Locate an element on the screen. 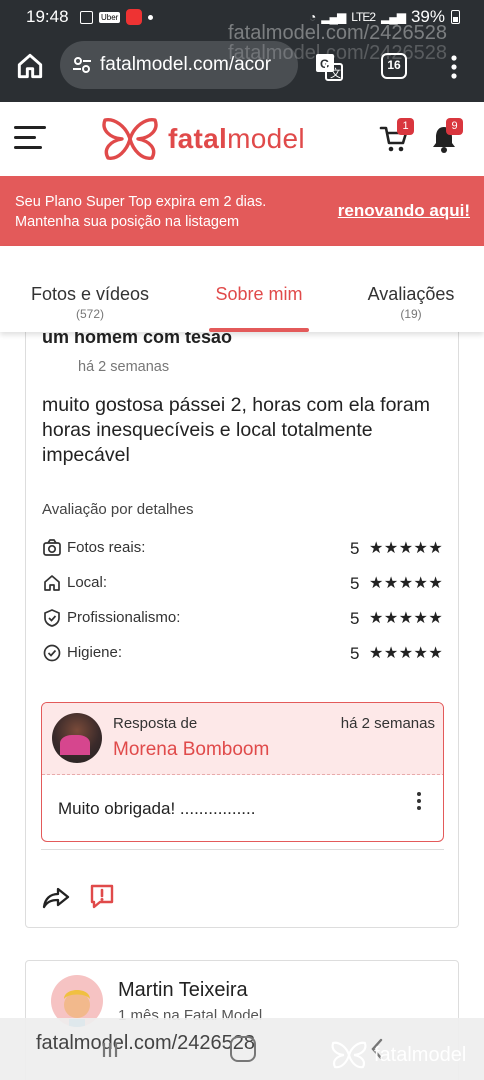 The height and width of the screenshot is (1080, 484). report-icon is located at coordinates (102, 897).